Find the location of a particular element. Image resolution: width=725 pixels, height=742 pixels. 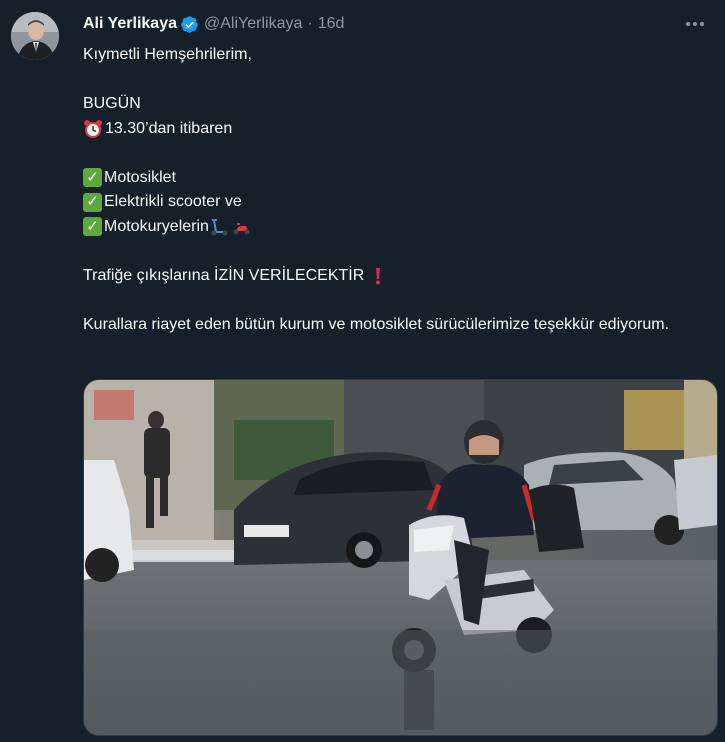

list-item-motosiklet: Motosiklet is located at coordinates (140, 177).